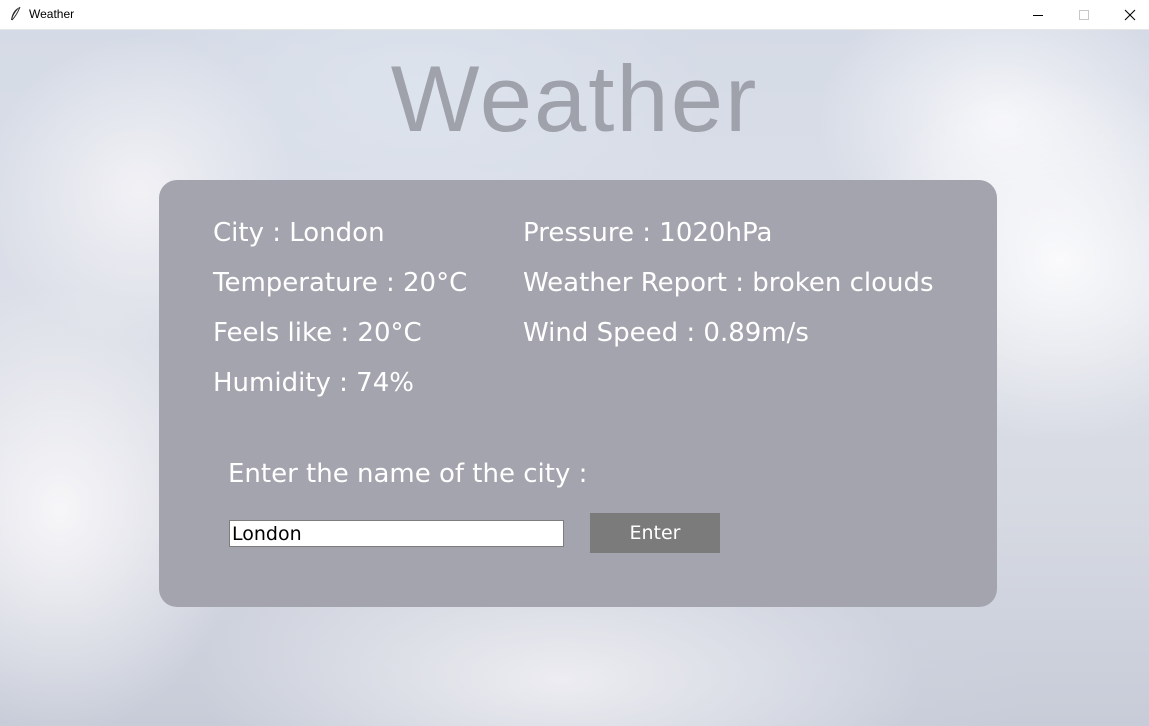 This screenshot has height=726, width=1149. Describe the element at coordinates (16, 13) in the screenshot. I see `feather-icon` at that location.